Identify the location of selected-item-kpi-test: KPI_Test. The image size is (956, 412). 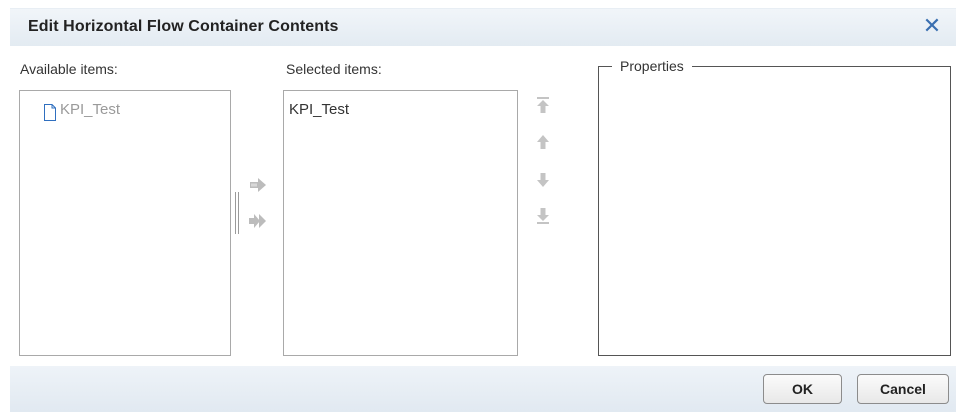
(319, 109).